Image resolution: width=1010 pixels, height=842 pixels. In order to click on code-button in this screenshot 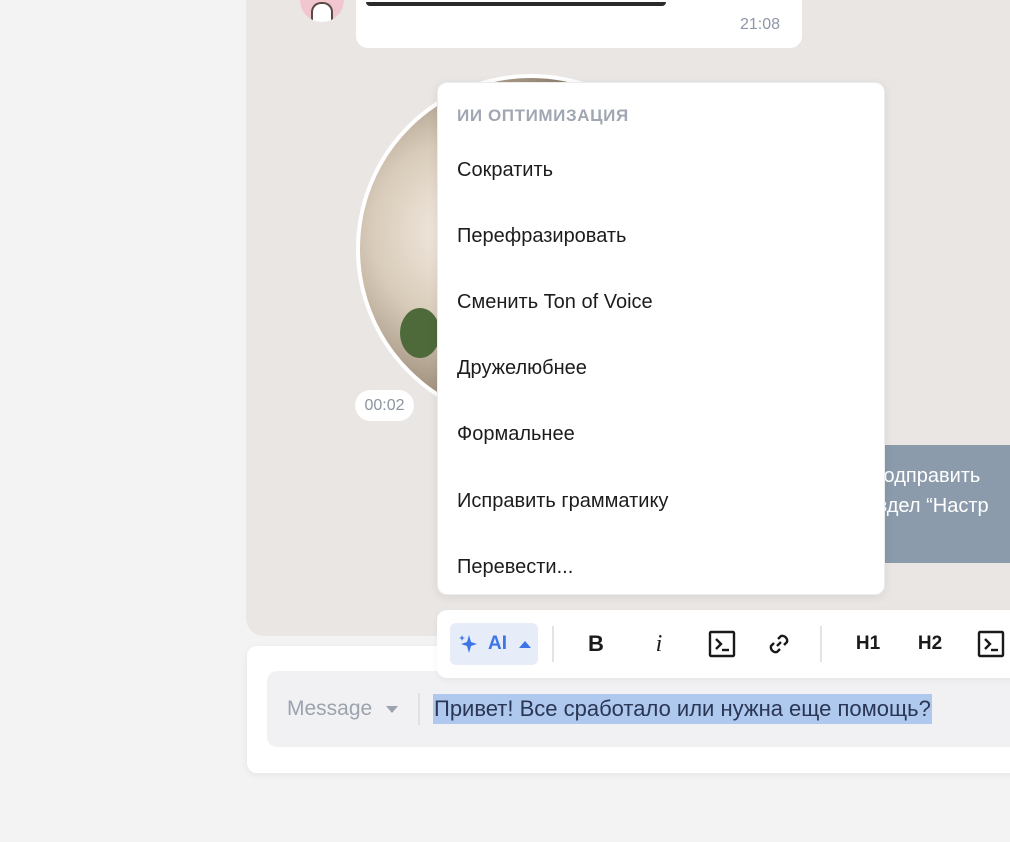, I will do `click(722, 644)`.